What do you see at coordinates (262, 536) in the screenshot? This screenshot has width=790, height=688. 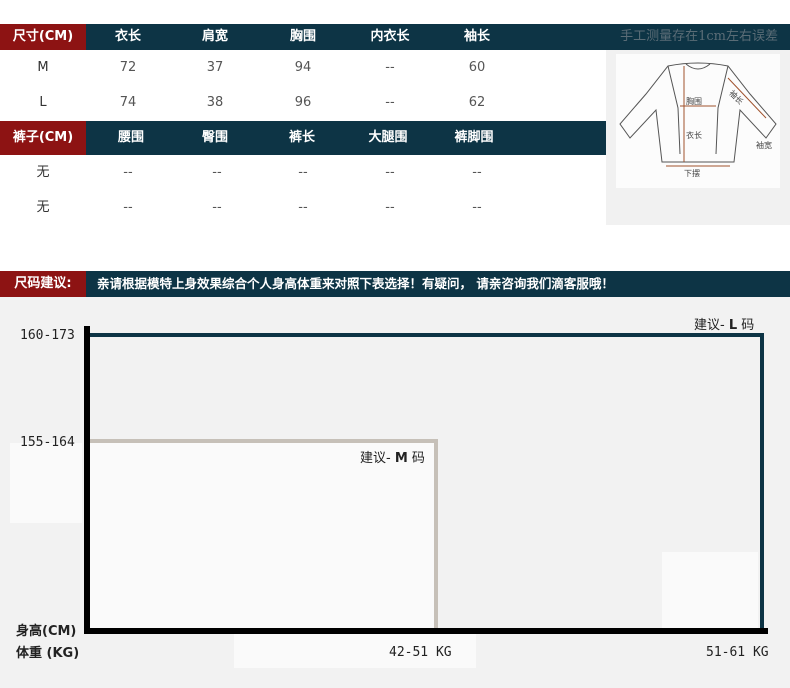 I see `m-region` at bounding box center [262, 536].